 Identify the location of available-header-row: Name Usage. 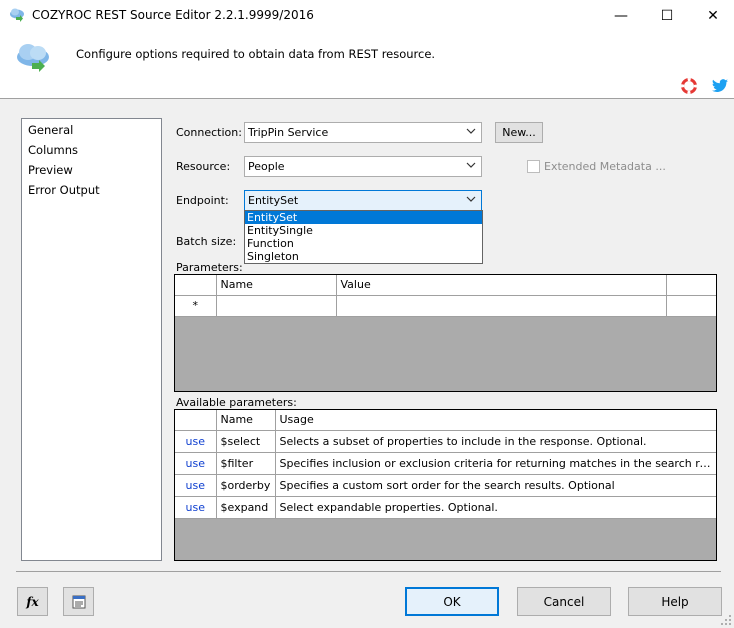
(445, 420).